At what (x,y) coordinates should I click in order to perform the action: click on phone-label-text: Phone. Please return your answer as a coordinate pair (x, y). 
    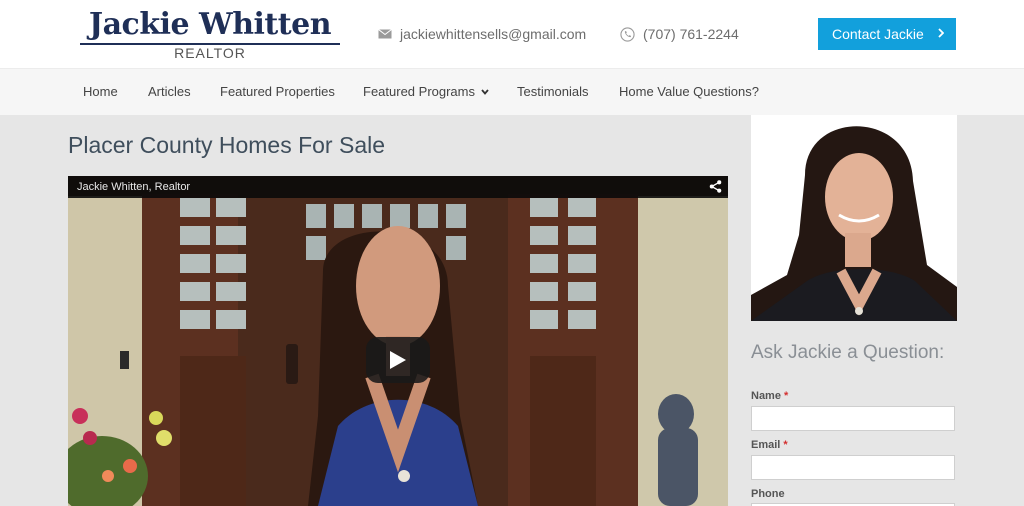
    Looking at the image, I should click on (768, 494).